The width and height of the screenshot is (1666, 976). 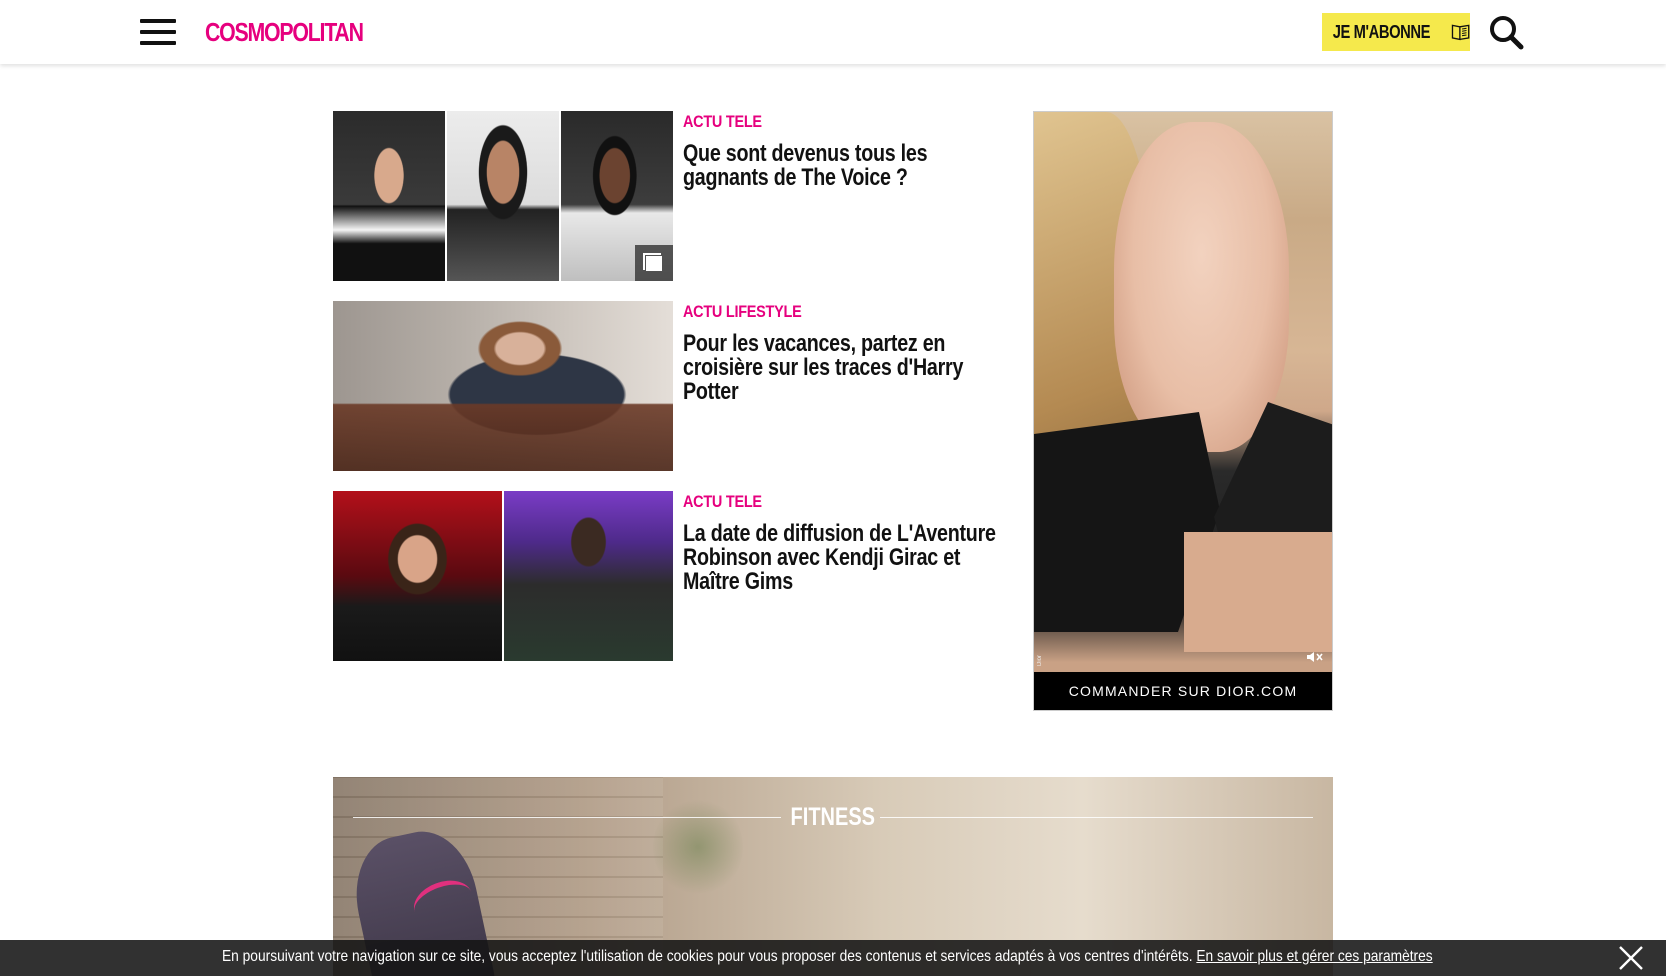 What do you see at coordinates (1314, 956) in the screenshot?
I see `cookie-settings-link: En savoir plus et gérer ces paramètres` at bounding box center [1314, 956].